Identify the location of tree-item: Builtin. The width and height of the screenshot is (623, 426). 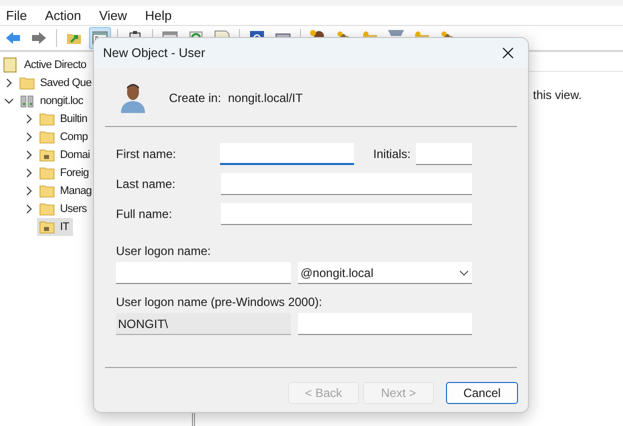
(64, 119).